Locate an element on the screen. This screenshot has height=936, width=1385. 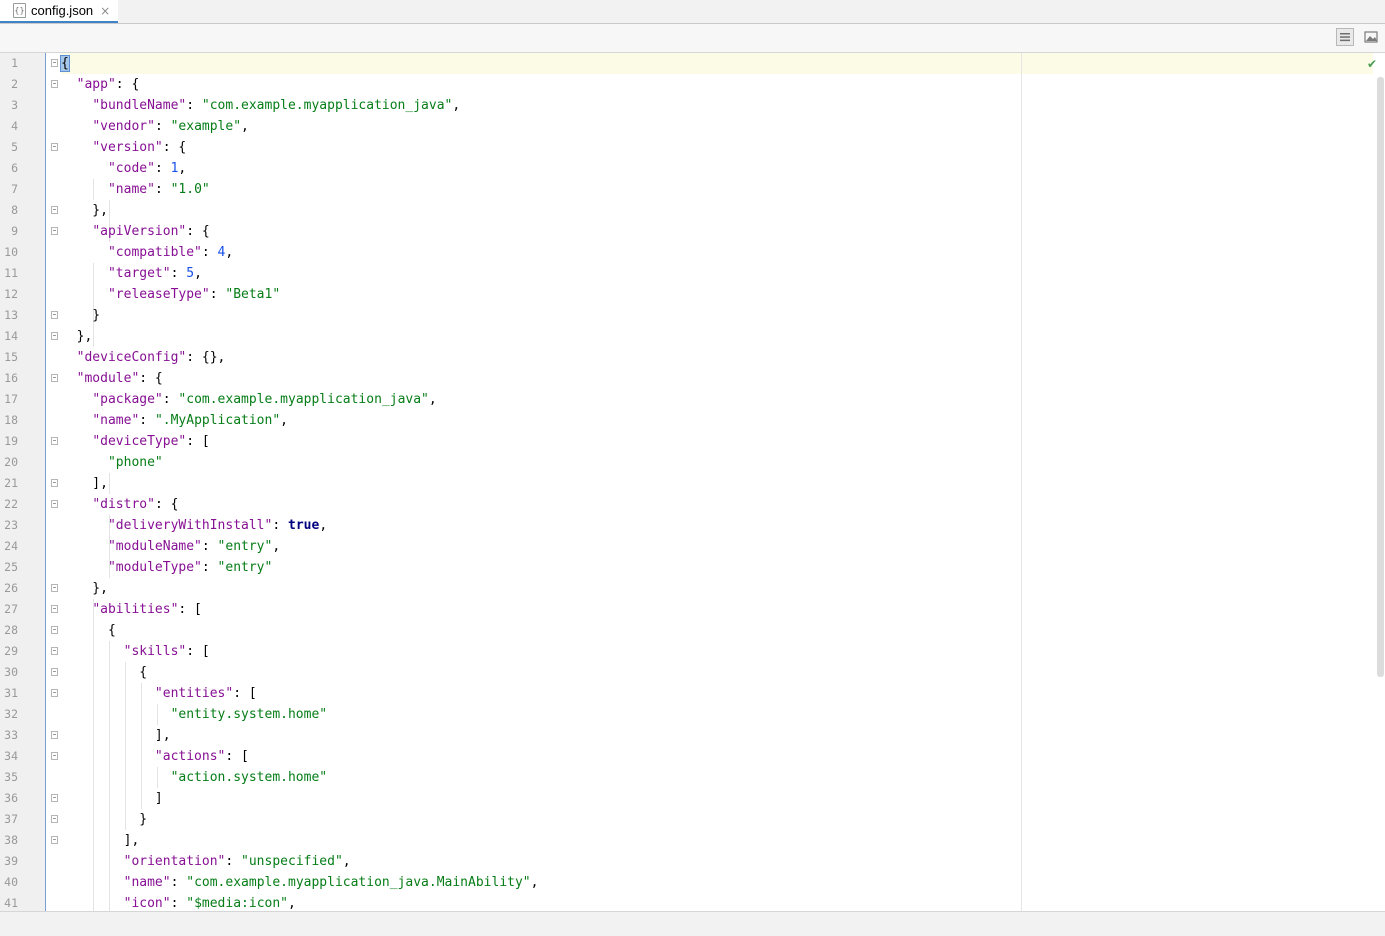
tab-config-json: {} config.json × is located at coordinates (59, 11).